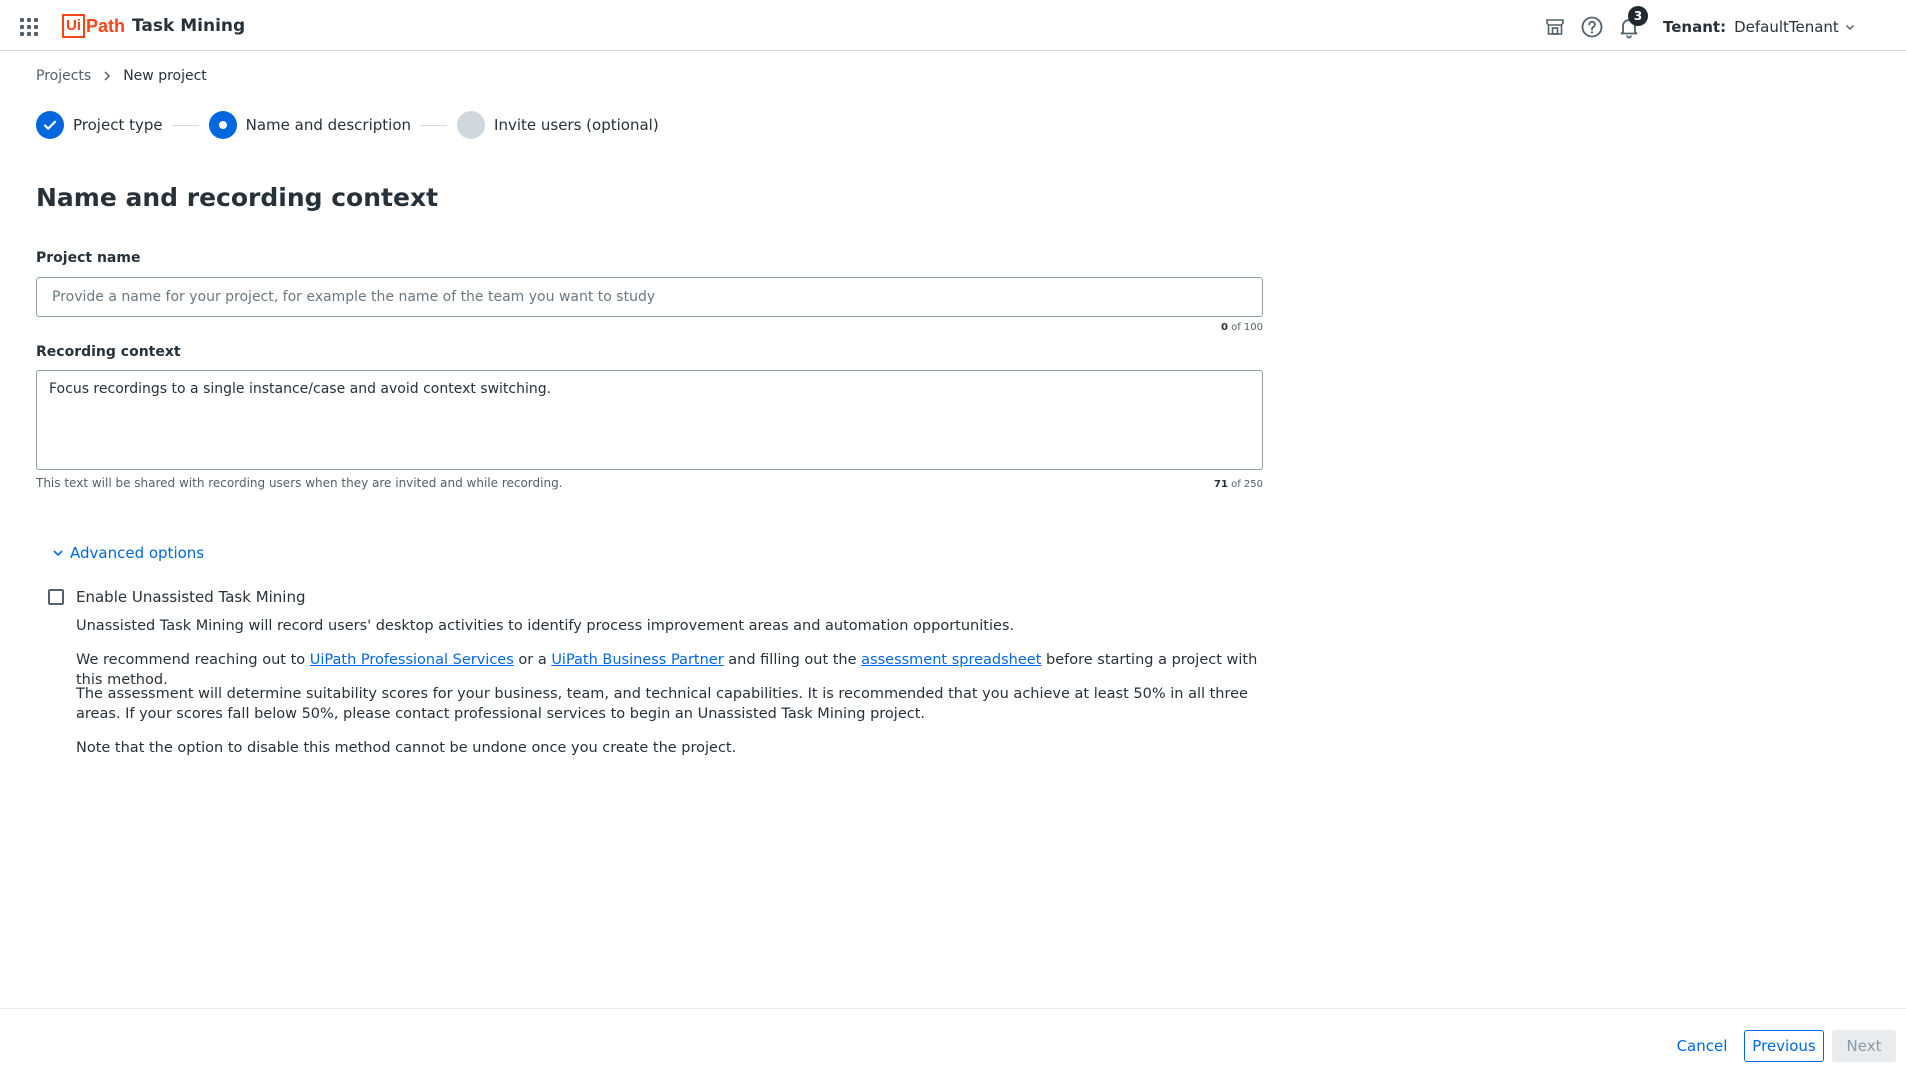  I want to click on footer-bar, so click(953, 1039).